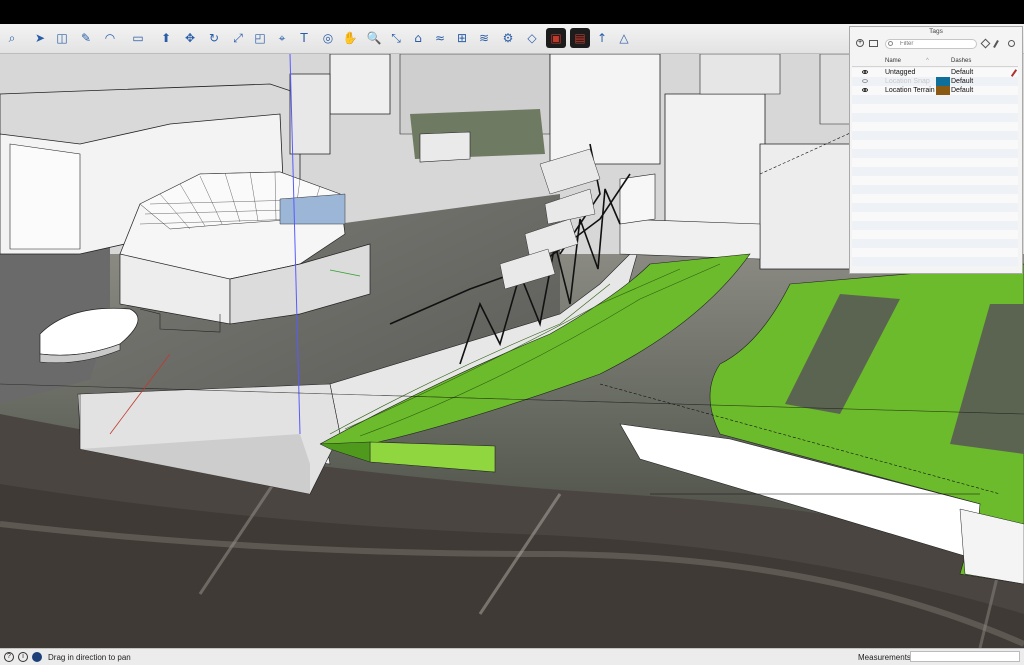  Describe the element at coordinates (910, 90) in the screenshot. I see `tag-name: Location Terrain` at that location.